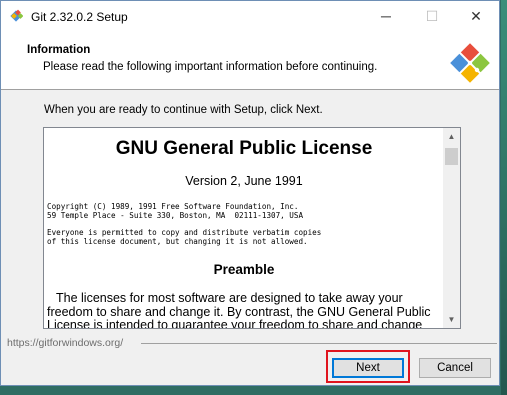  I want to click on next-button-highlight, so click(368, 366).